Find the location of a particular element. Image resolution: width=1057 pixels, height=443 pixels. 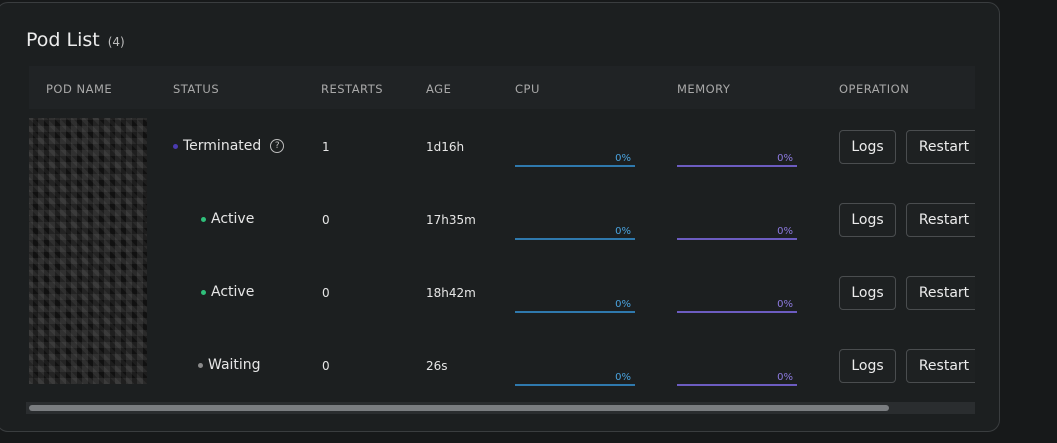

panel-title: Pod List is located at coordinates (63, 40).